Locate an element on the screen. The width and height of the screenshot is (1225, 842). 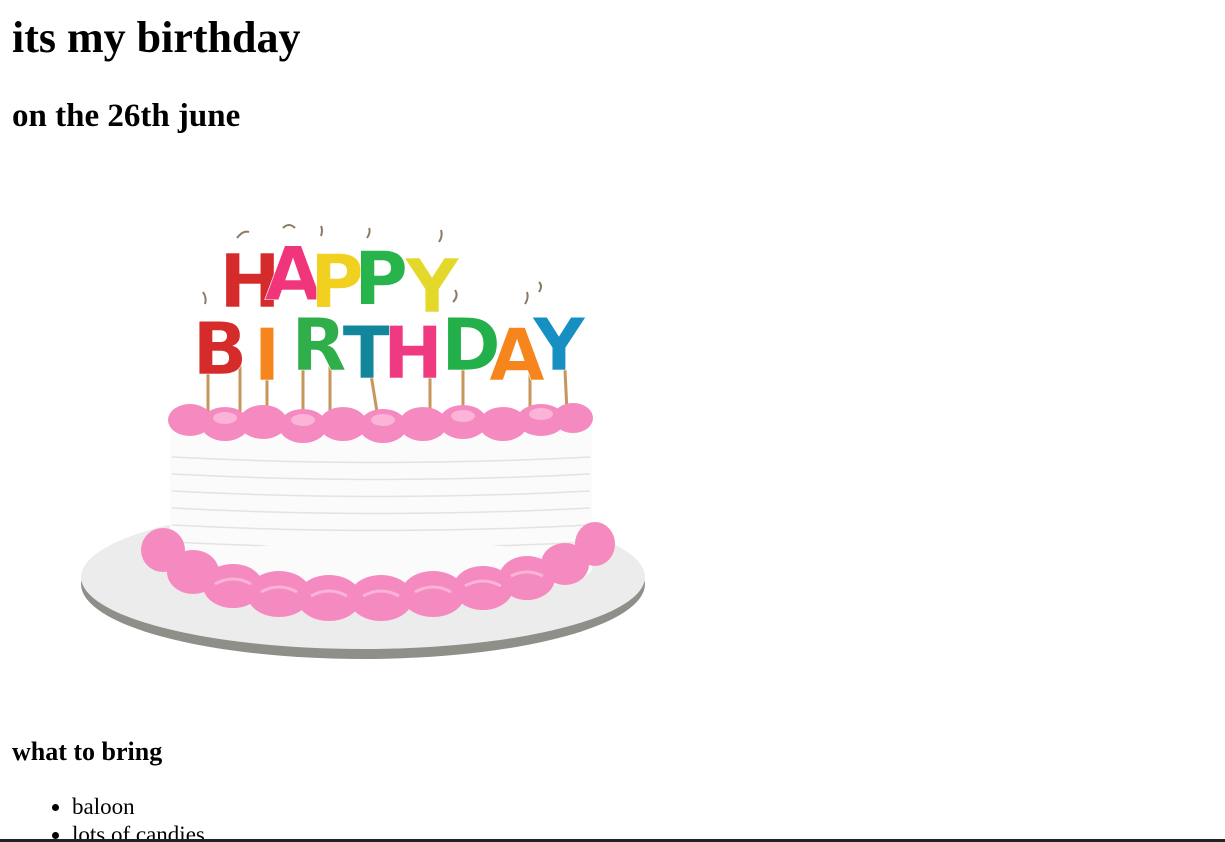
section-heading: what to bring is located at coordinates (87, 751).